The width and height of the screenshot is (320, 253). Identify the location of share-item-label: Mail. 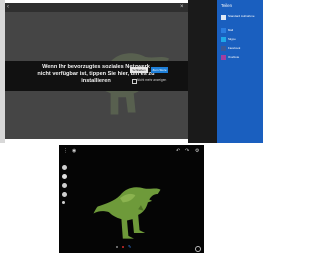
(231, 30).